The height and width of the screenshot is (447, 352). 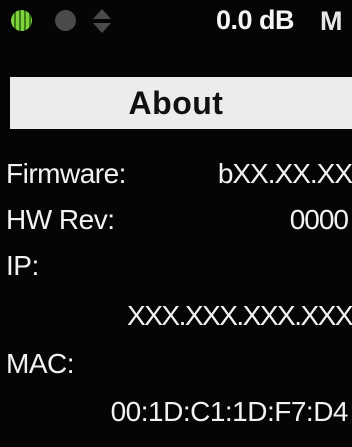 I want to click on hw-rev-row: HW Rev: 0000, so click(x=176, y=221).